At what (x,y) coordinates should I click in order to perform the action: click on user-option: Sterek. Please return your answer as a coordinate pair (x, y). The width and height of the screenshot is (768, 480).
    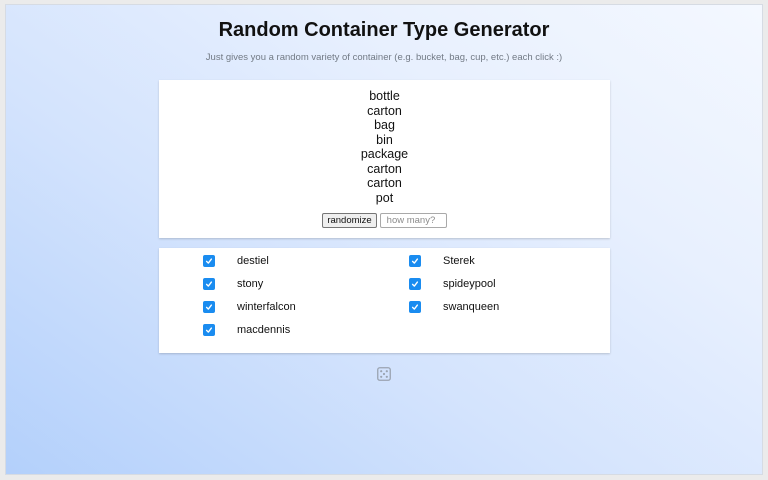
    Looking at the image, I should click on (442, 261).